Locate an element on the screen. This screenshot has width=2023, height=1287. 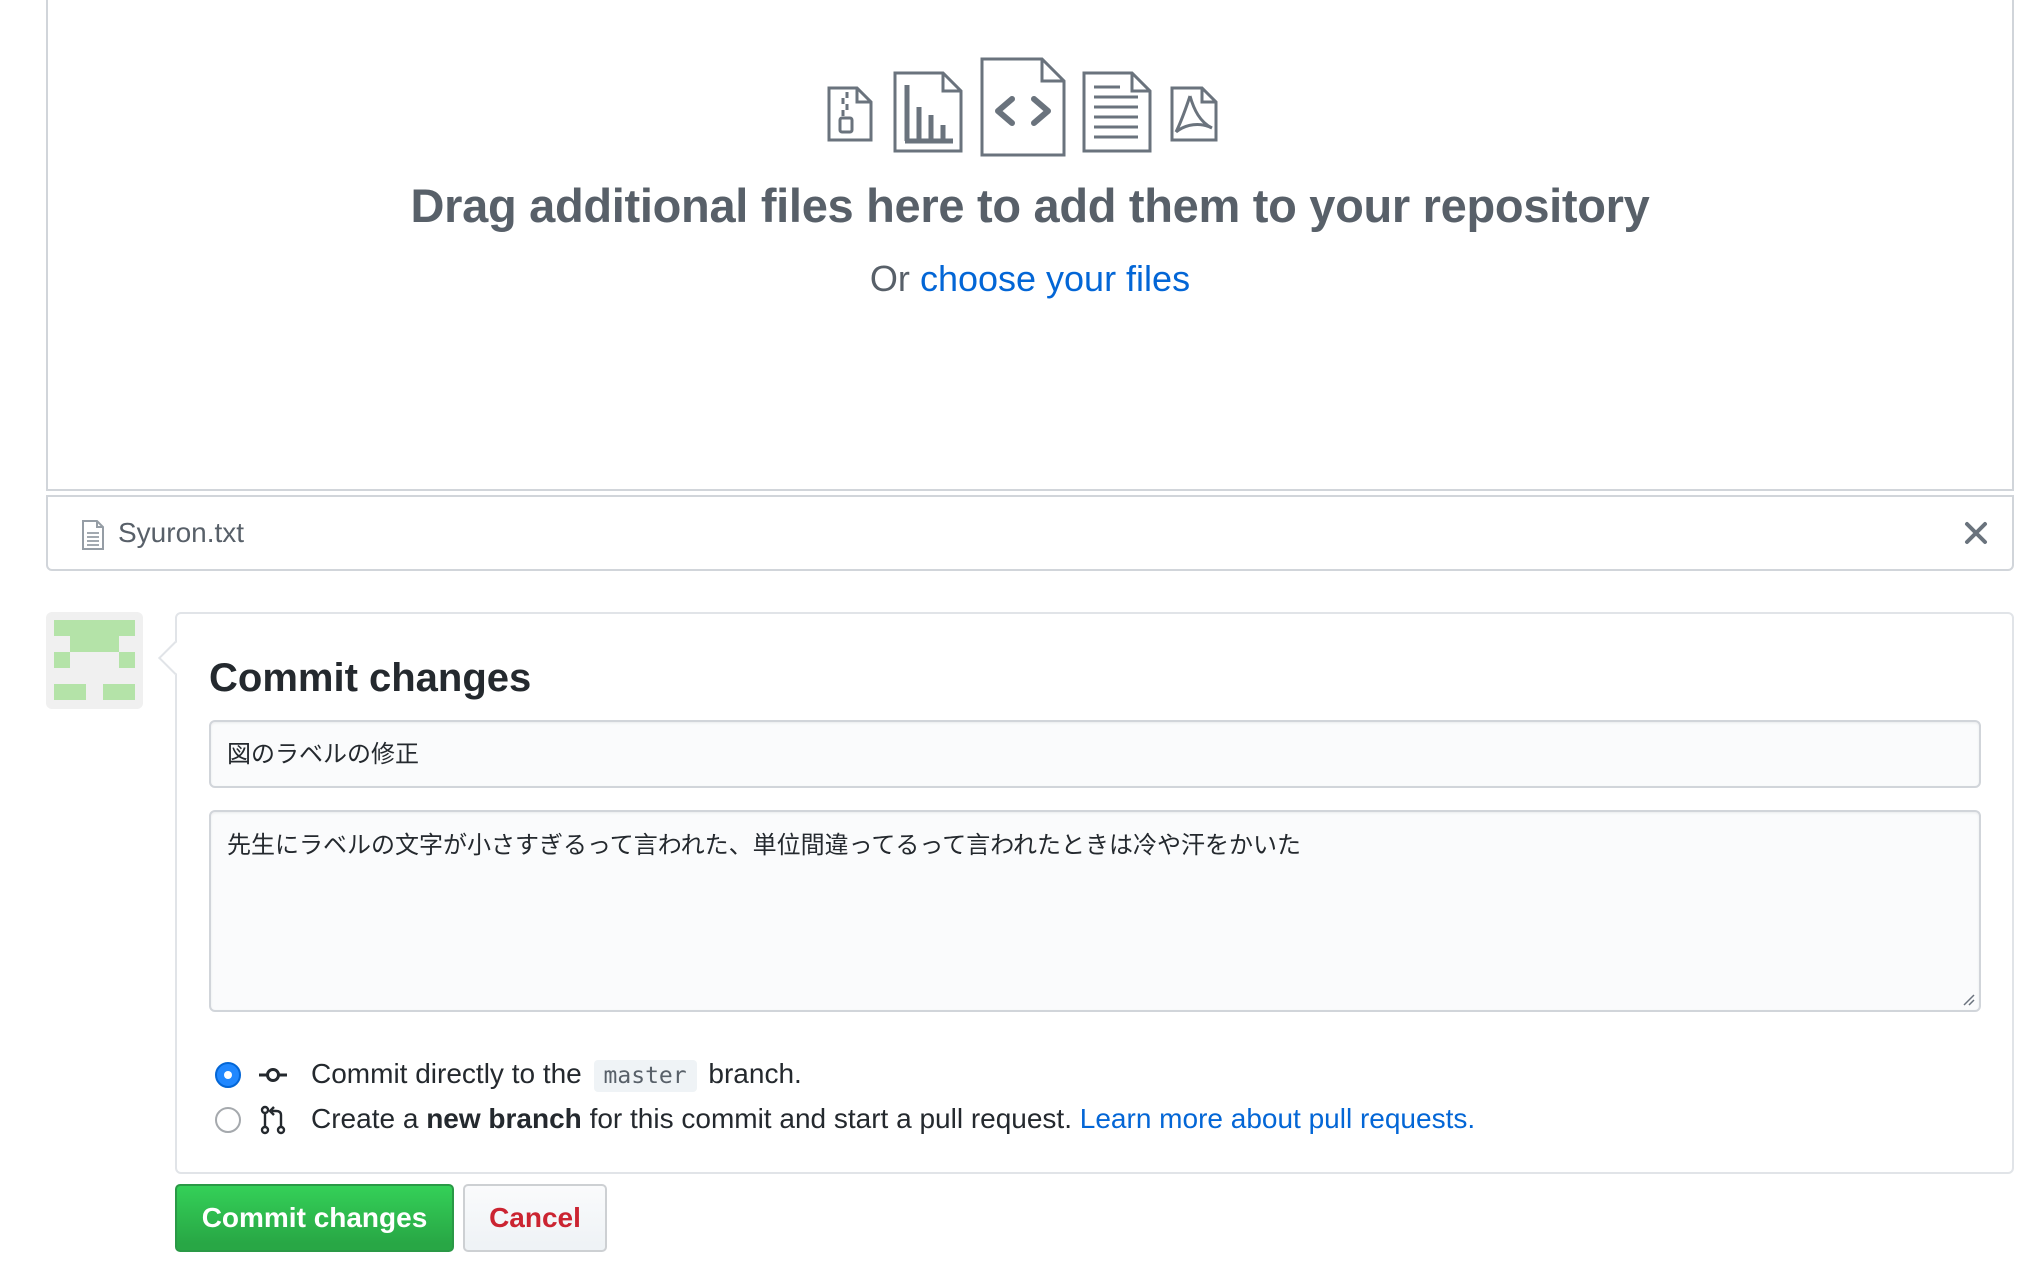
git-commit-icon is located at coordinates (273, 1075).